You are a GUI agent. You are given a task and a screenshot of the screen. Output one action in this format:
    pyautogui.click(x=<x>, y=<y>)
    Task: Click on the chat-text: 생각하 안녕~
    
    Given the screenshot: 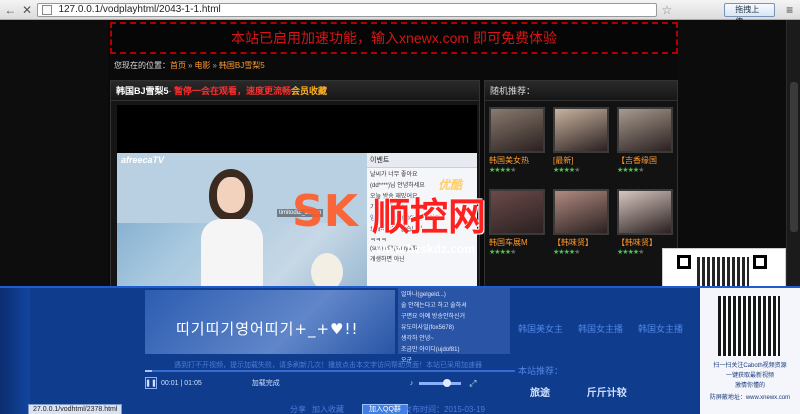 What is the action you would take?
    pyautogui.click(x=417, y=339)
    